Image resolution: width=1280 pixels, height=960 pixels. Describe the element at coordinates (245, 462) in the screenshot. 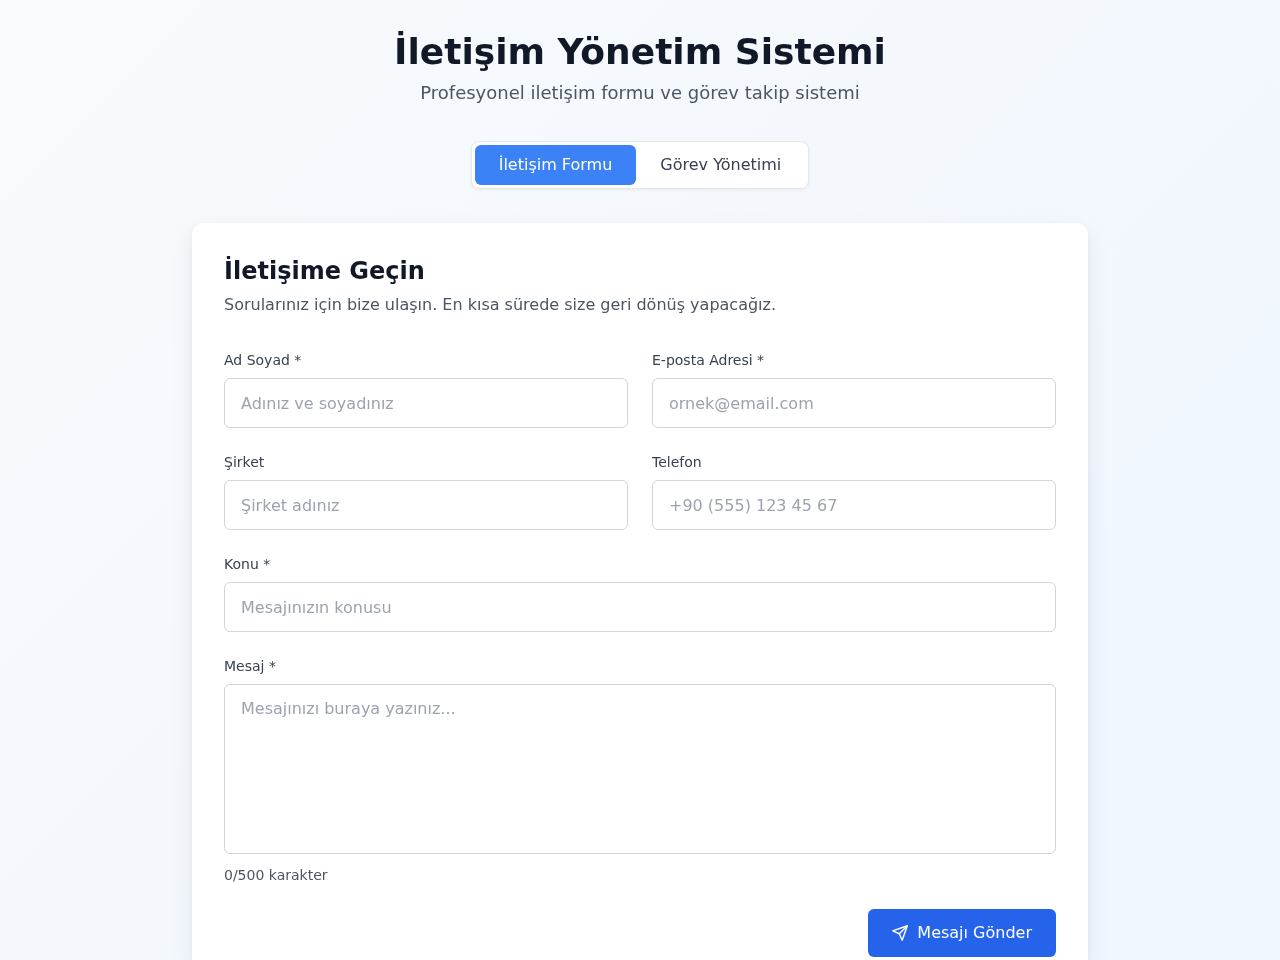

I see `field-label: Şirket` at that location.